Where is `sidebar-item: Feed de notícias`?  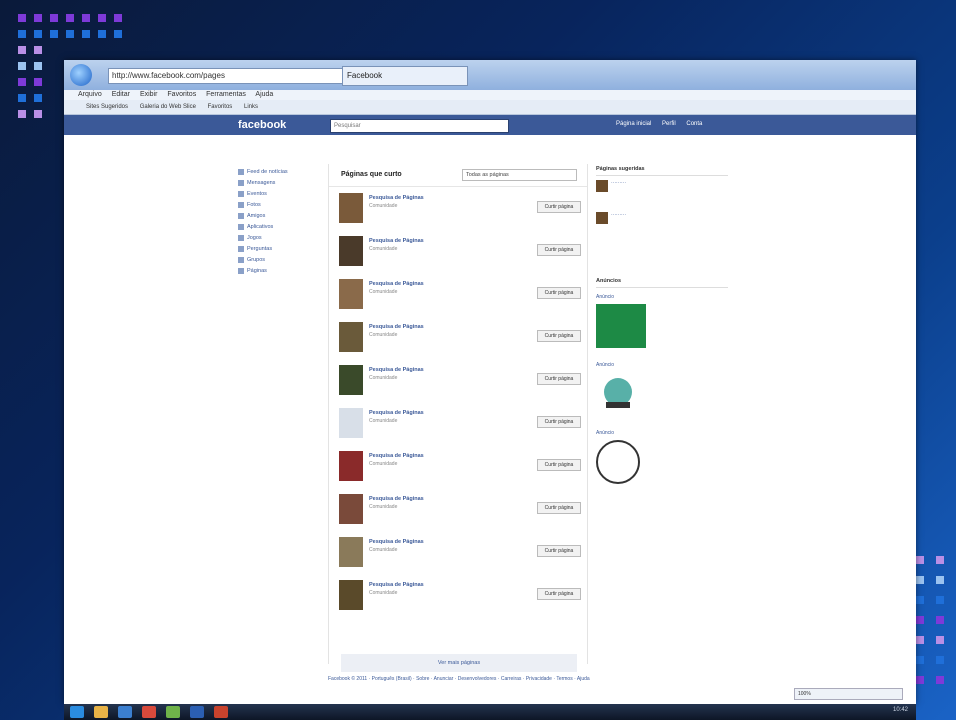 sidebar-item: Feed de notícias is located at coordinates (283, 171).